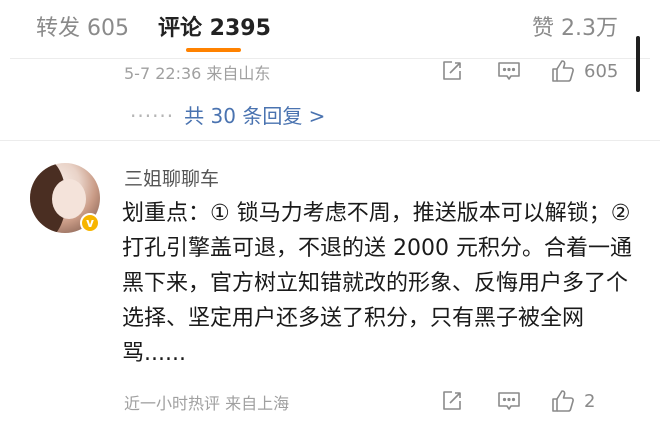  What do you see at coordinates (330, 140) in the screenshot?
I see `section-divider` at bounding box center [330, 140].